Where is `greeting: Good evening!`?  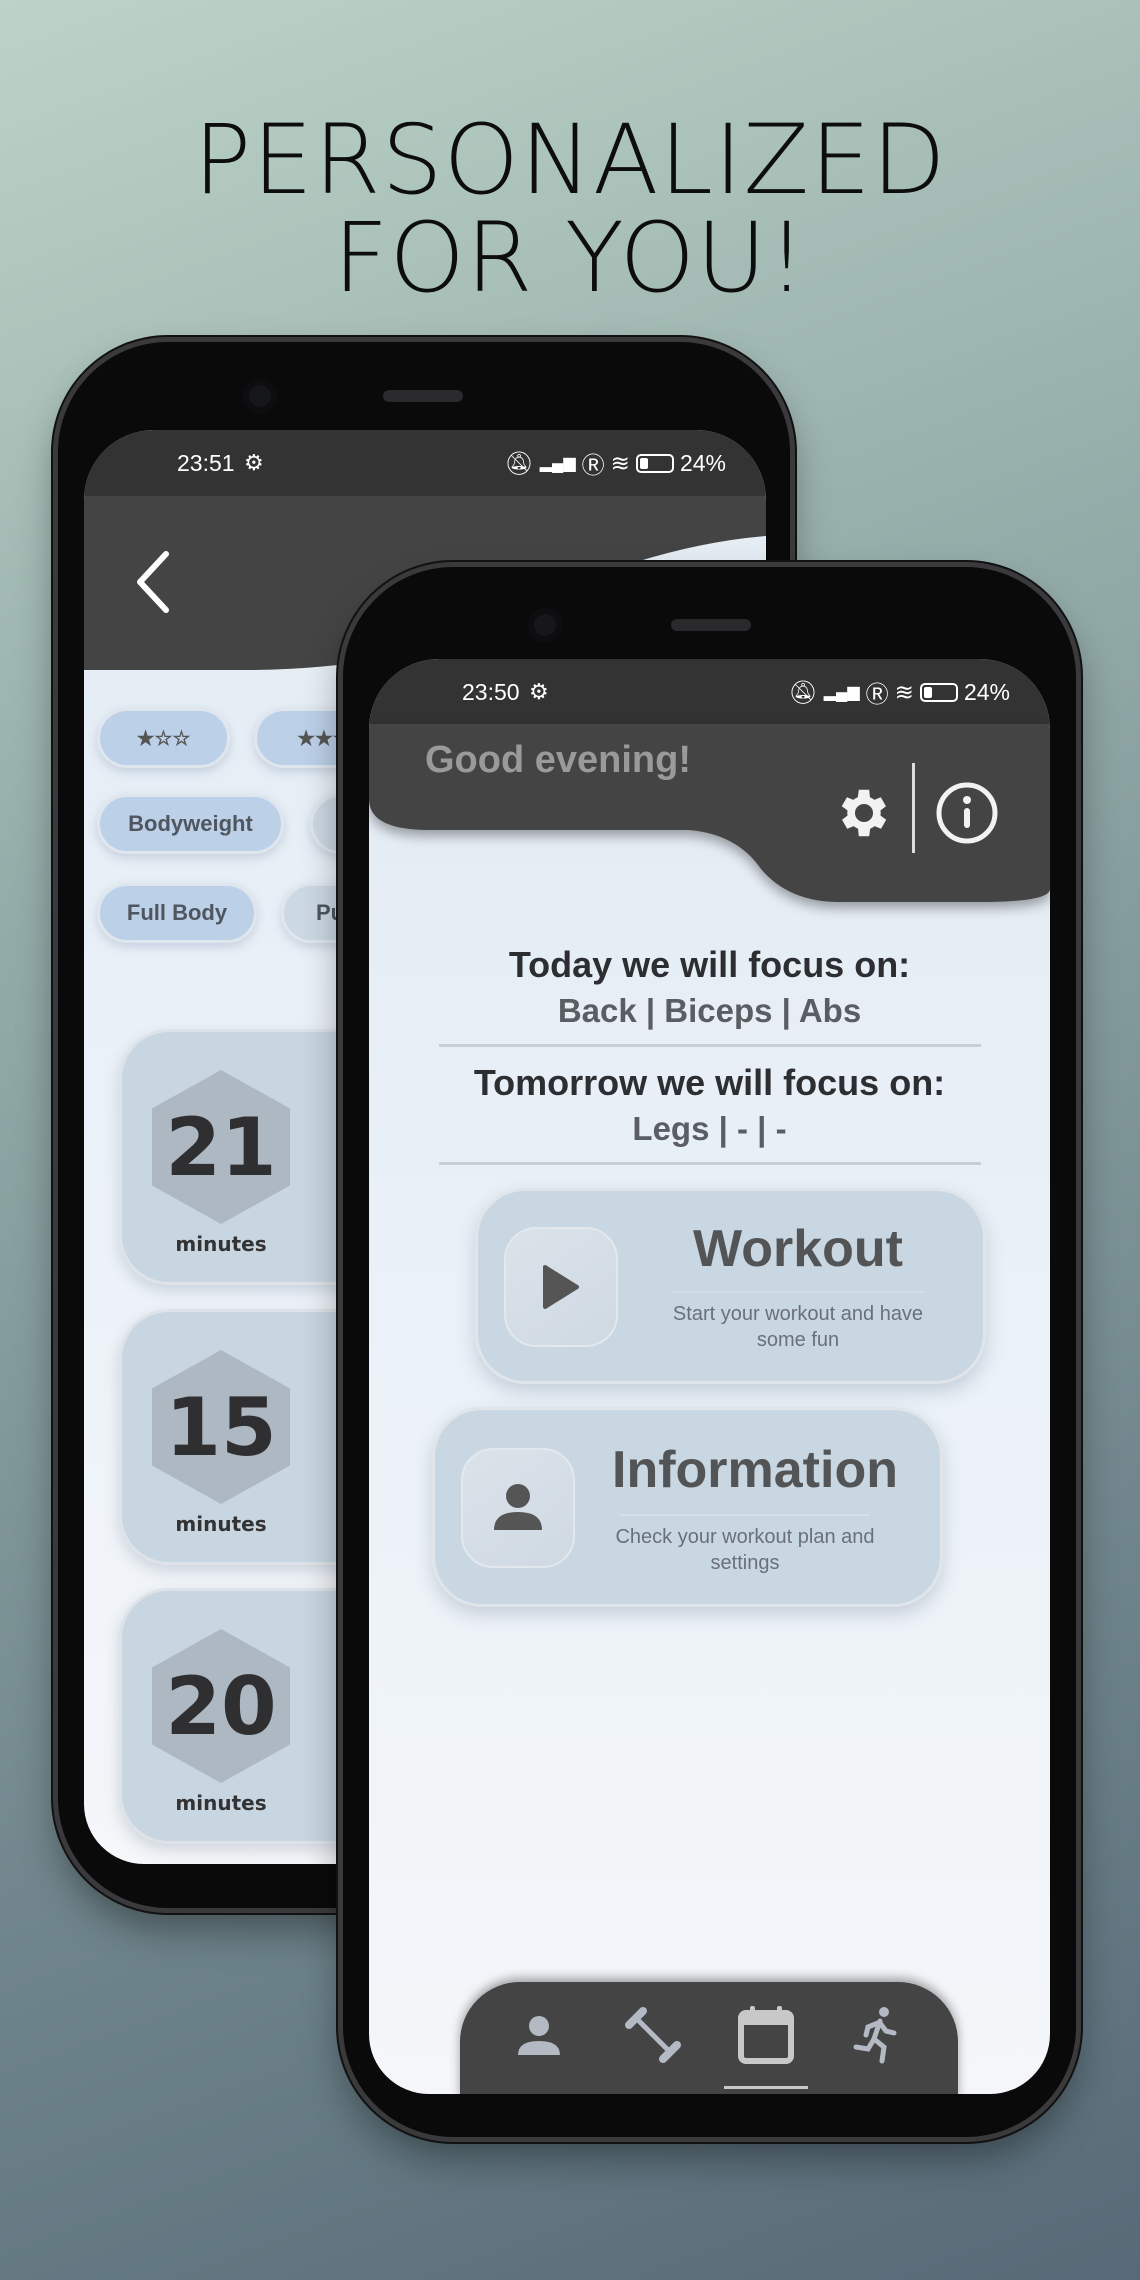
greeting: Good evening! is located at coordinates (558, 760).